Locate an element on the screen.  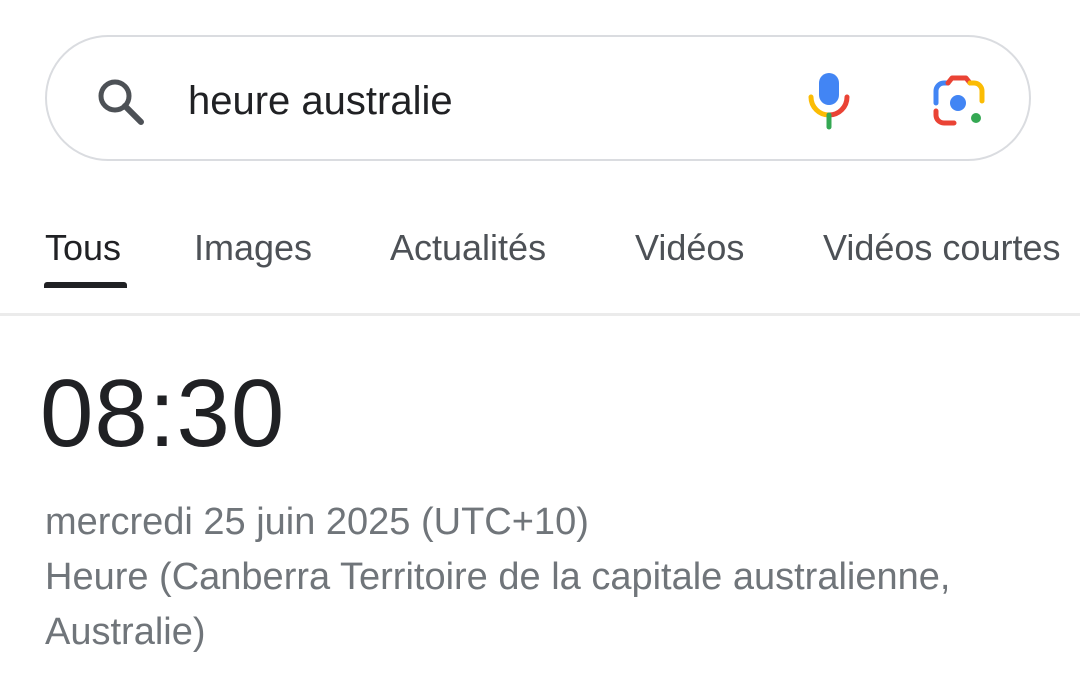
tab-videos-courtes: Vidéos courtes is located at coordinates (941, 248).